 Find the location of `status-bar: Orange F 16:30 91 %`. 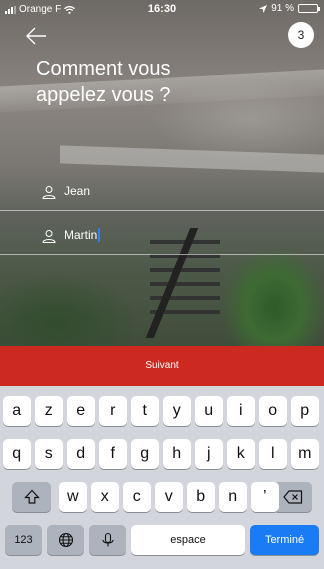

status-bar: Orange F 16:30 91 % is located at coordinates (162, 9).